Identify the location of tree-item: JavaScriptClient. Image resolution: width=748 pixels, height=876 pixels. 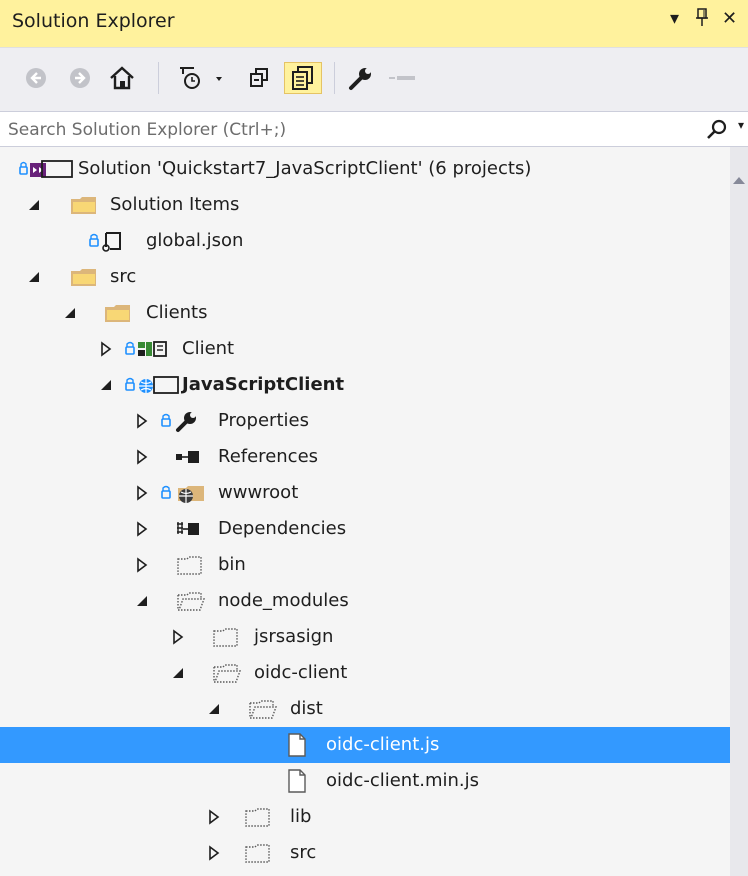
(365, 385).